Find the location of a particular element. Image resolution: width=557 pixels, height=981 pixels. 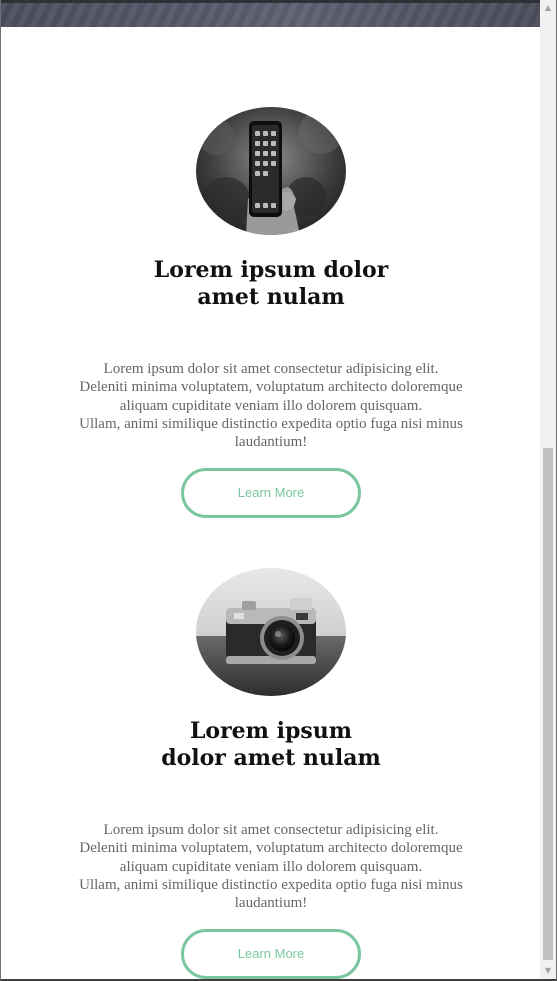

vertical-scrollbar: ▲ ▼ is located at coordinates (548, 489).